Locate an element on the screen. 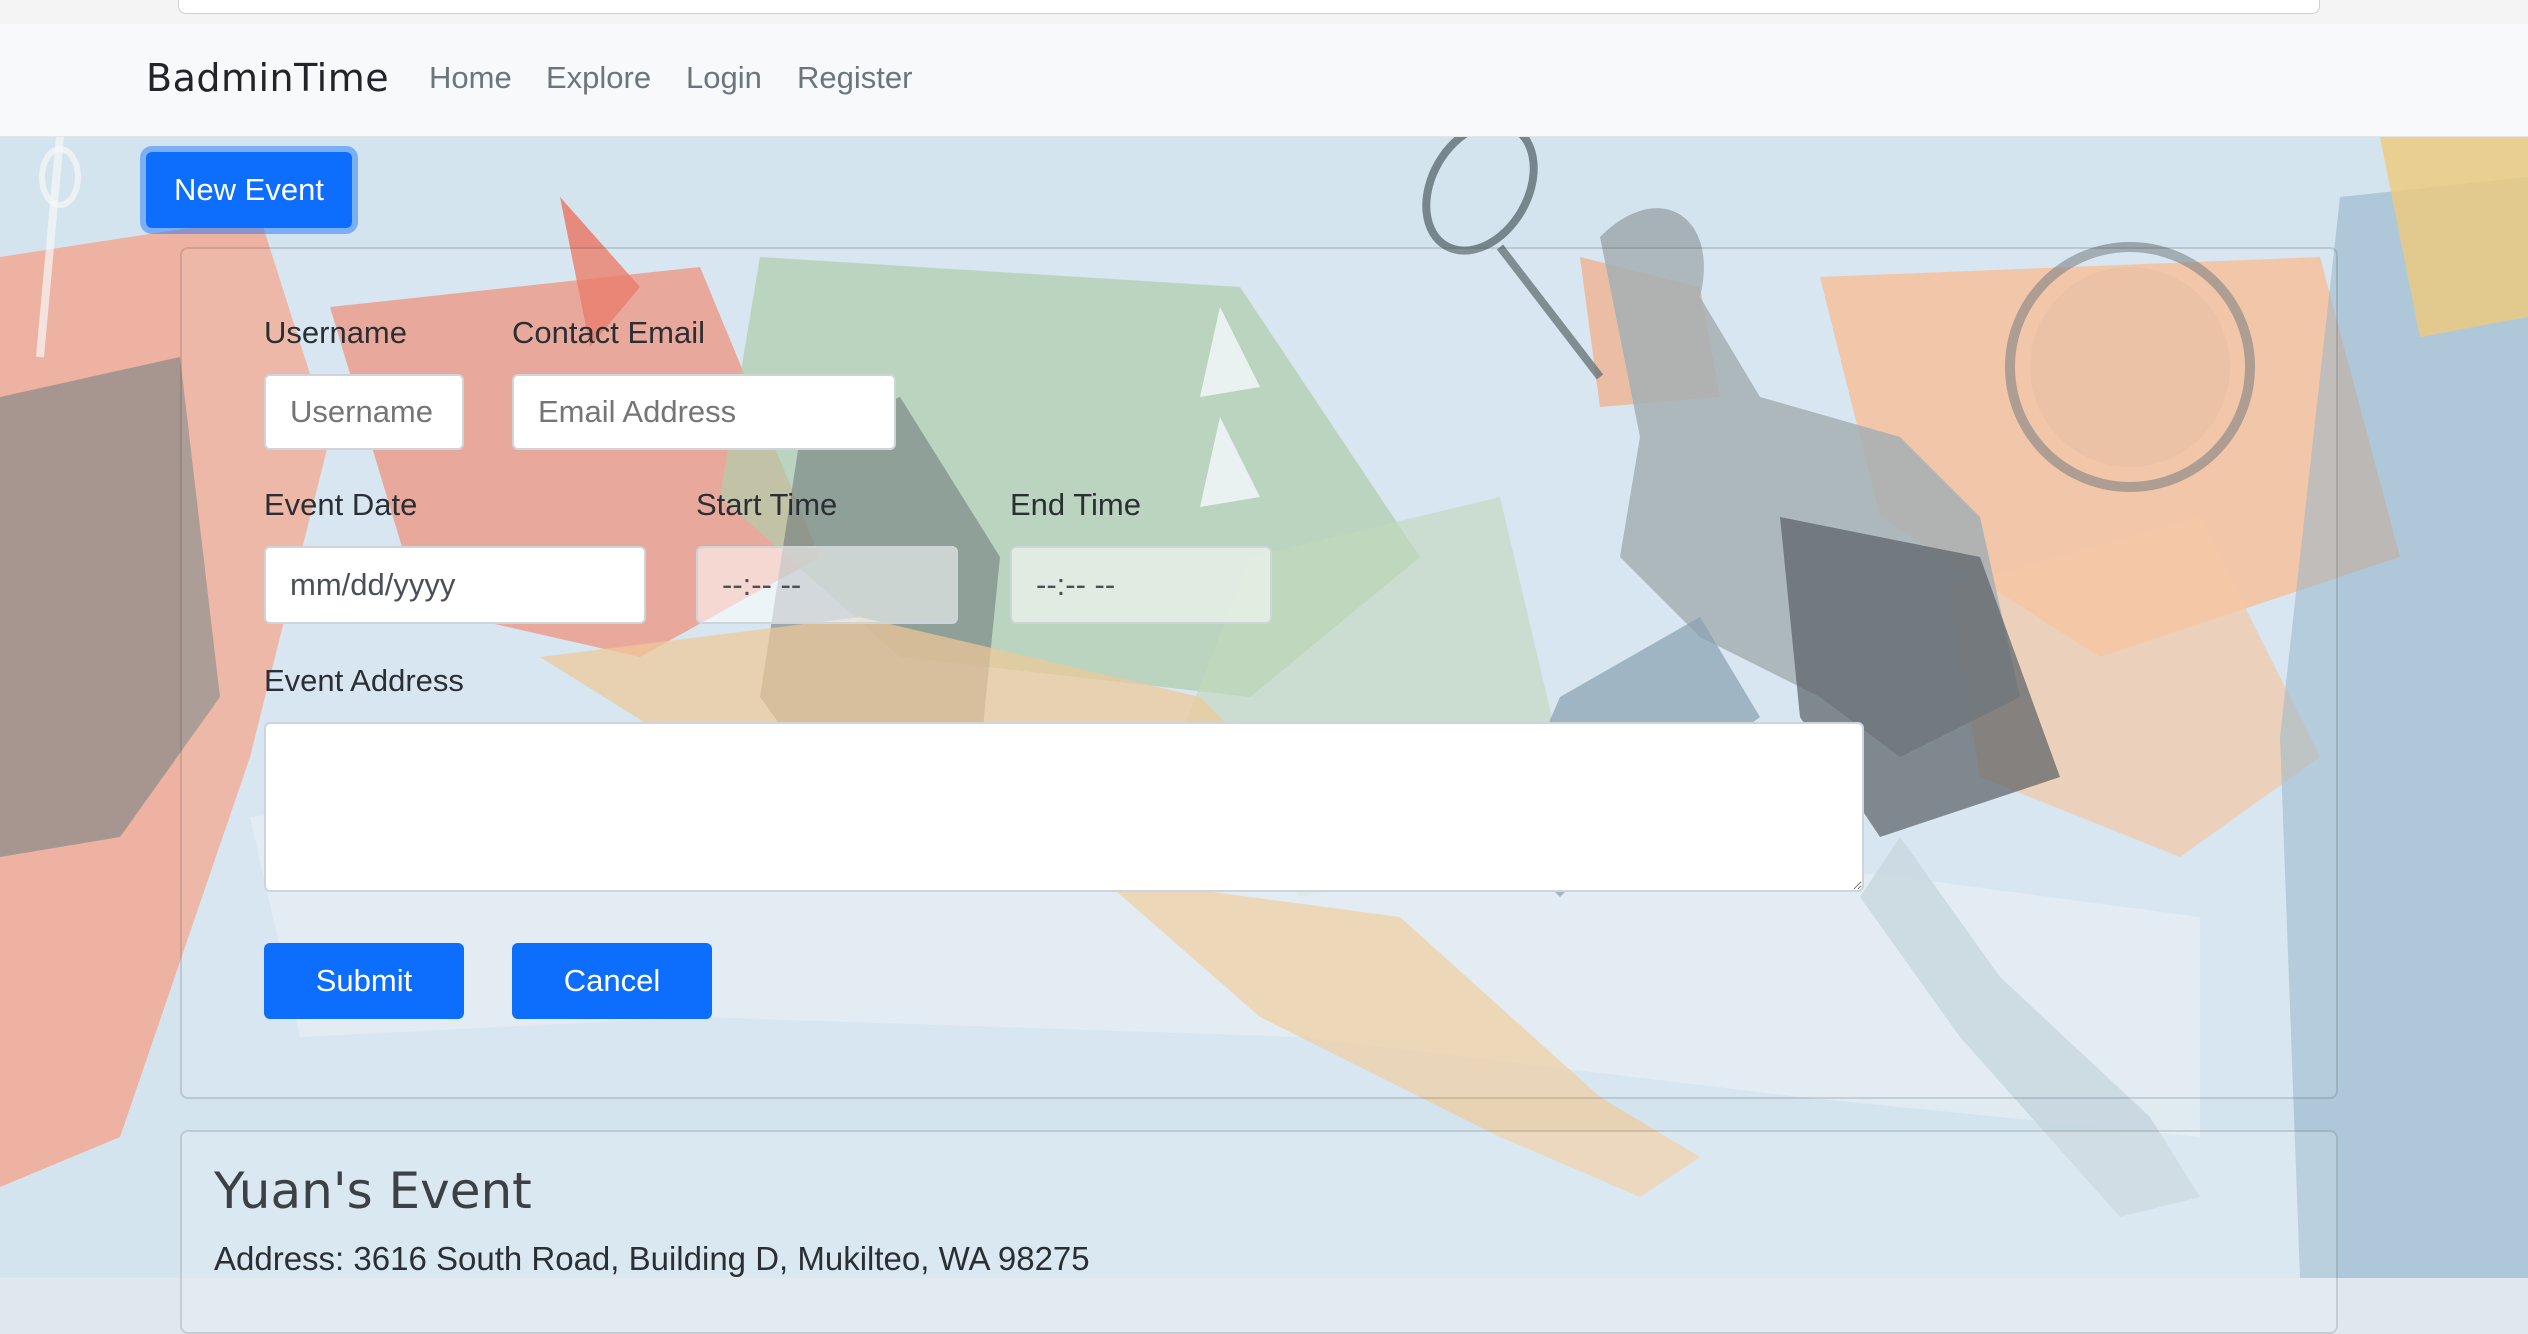 Image resolution: width=2528 pixels, height=1334 pixels. email-input is located at coordinates (704, 412).